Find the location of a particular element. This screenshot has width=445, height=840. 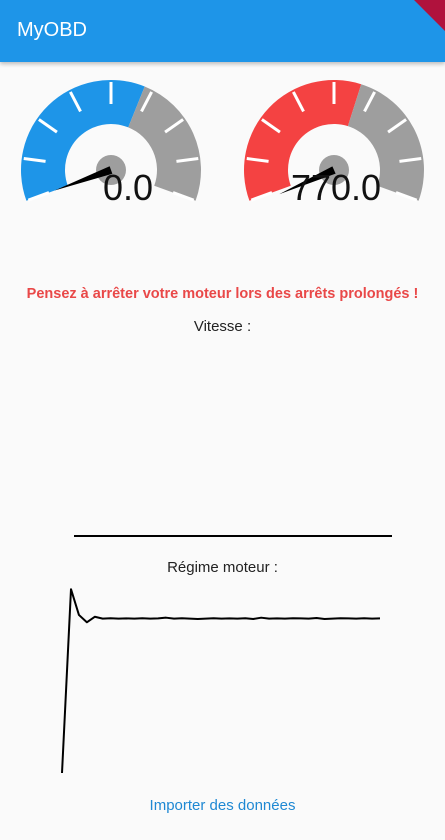

rpm-gauge-value: 770.0 is located at coordinates (336, 187).